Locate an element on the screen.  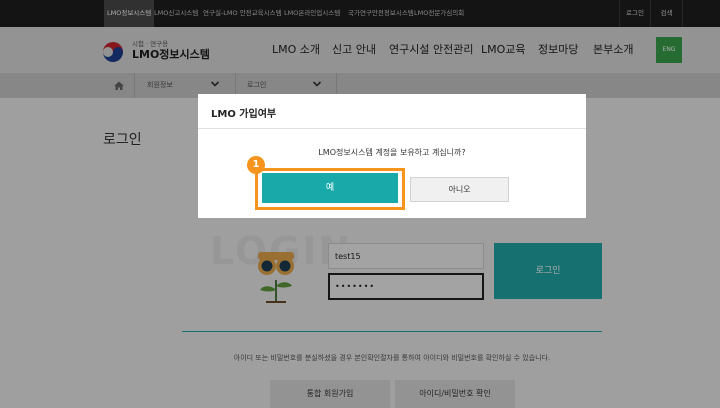
dialog-title: LMO 가입여부 is located at coordinates (244, 114).